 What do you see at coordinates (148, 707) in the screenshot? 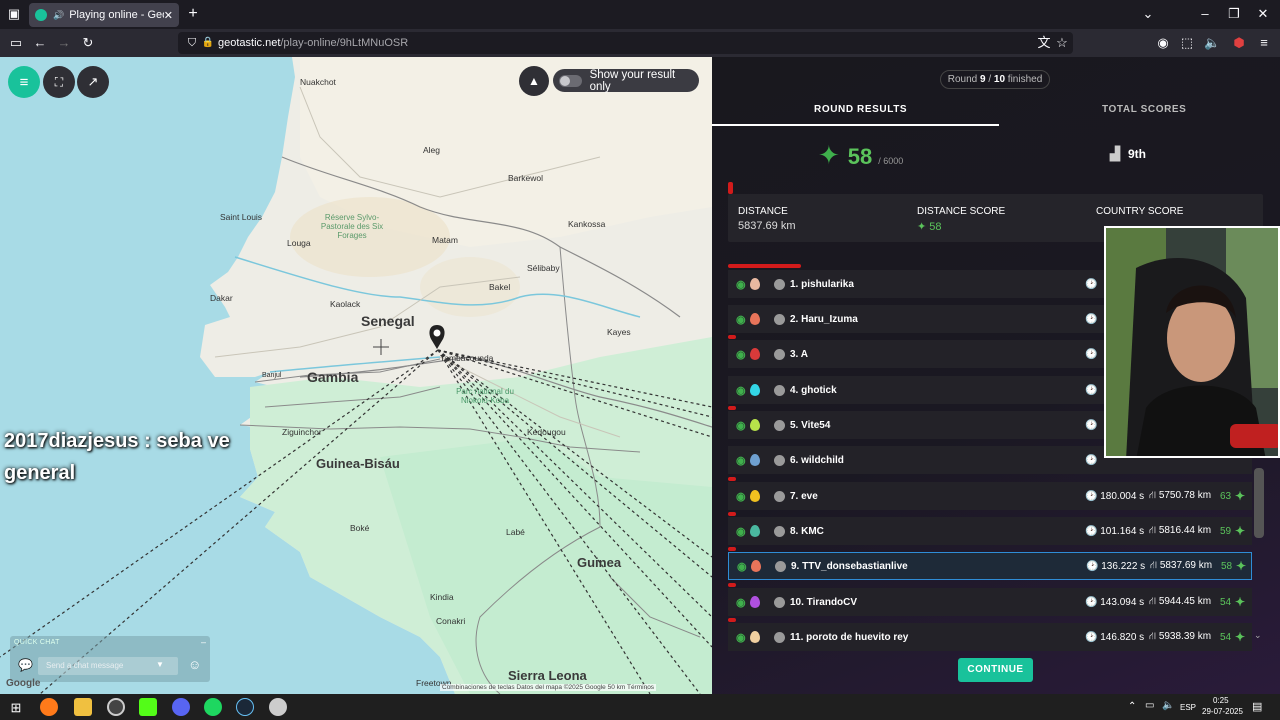
I see `kick-icon` at bounding box center [148, 707].